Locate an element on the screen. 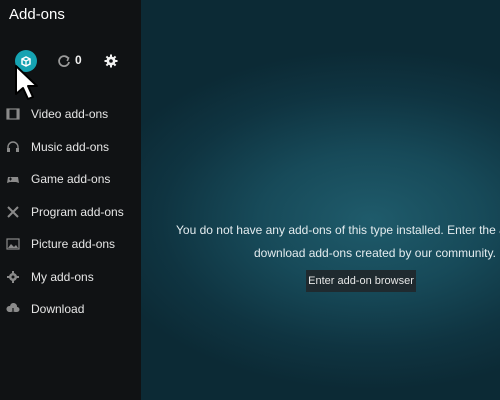  sidebar-item-label: Music add-ons is located at coordinates (70, 146).